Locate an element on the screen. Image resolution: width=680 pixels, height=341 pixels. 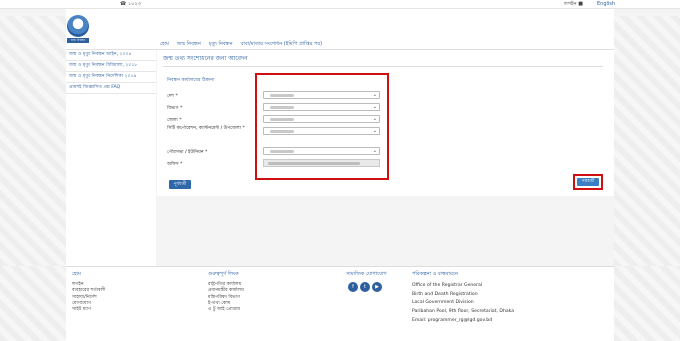
next-button: পরবর্তী is located at coordinates (588, 182).